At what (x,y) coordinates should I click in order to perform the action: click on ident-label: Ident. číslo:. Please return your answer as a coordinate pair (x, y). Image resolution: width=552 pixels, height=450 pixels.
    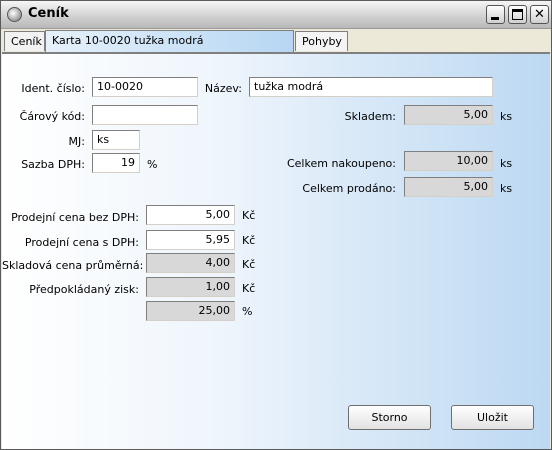
    Looking at the image, I should click on (53, 88).